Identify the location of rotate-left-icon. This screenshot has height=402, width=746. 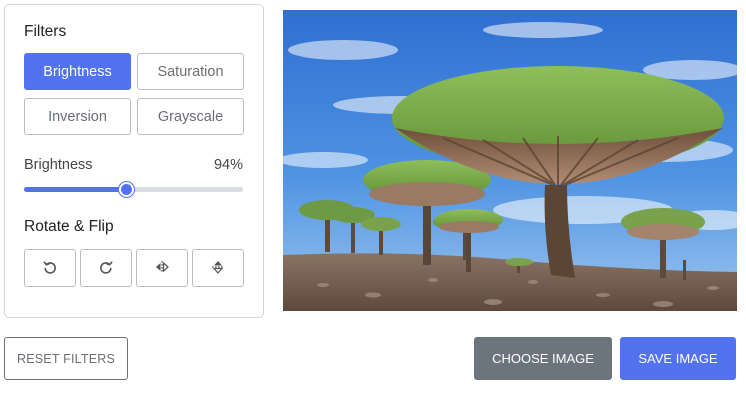
(50, 268).